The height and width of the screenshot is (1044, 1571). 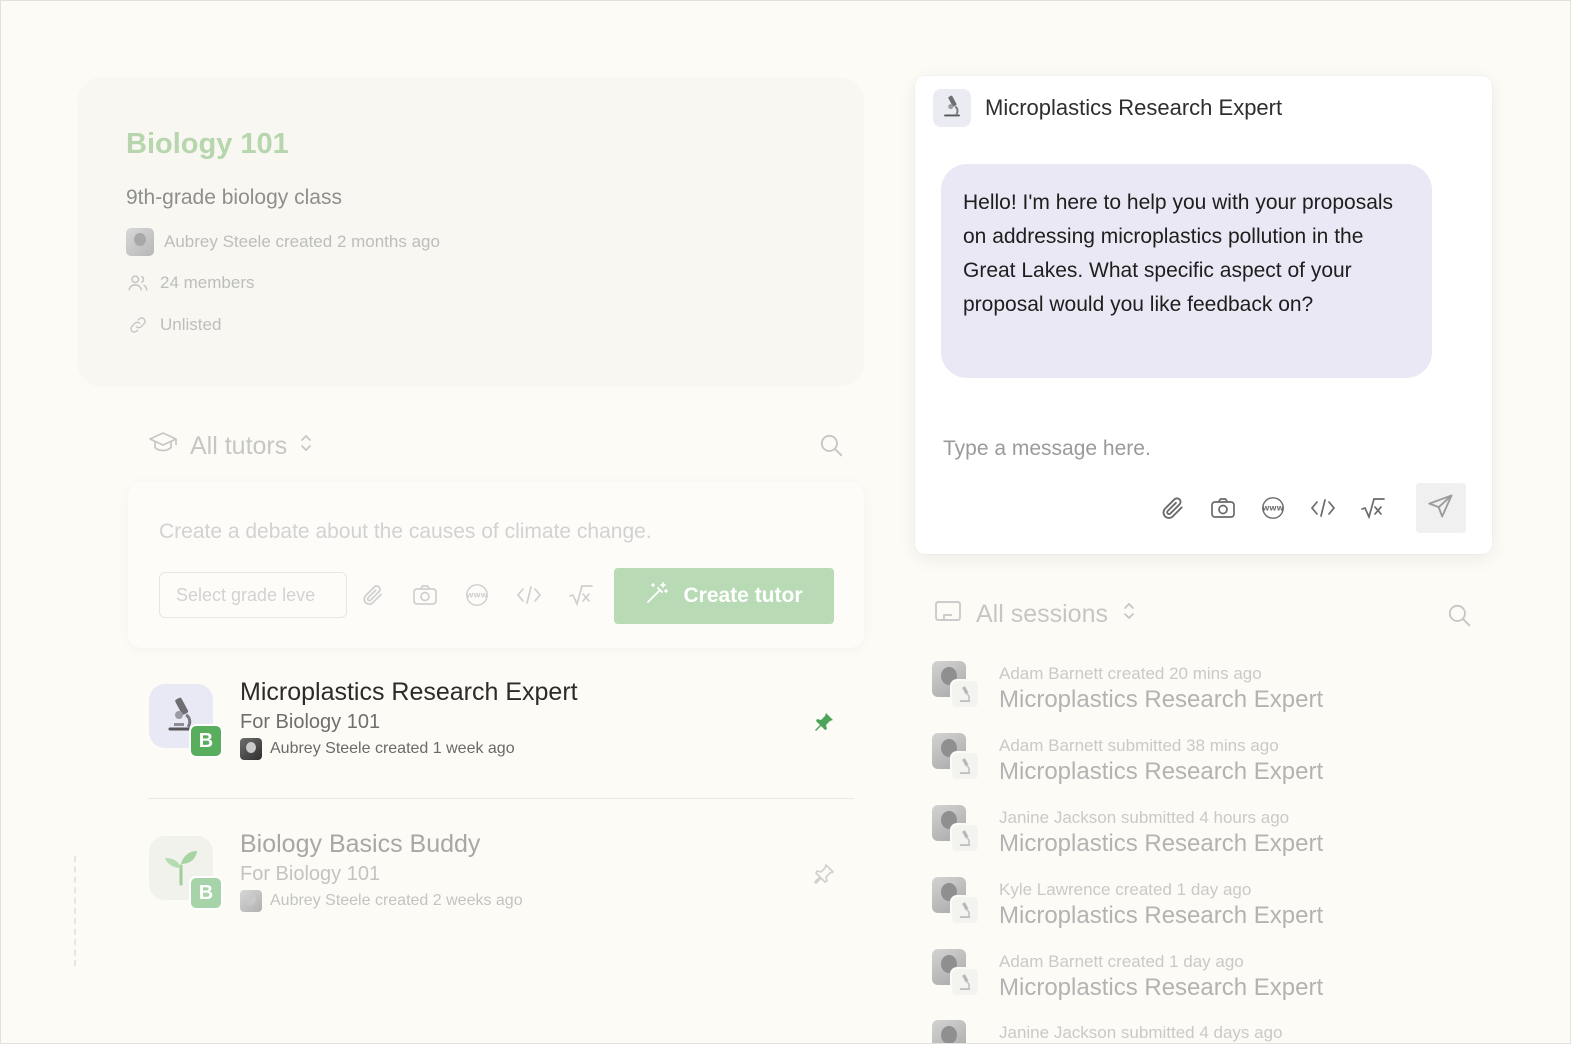 I want to click on course-members-row: 24 members, so click(x=190, y=283).